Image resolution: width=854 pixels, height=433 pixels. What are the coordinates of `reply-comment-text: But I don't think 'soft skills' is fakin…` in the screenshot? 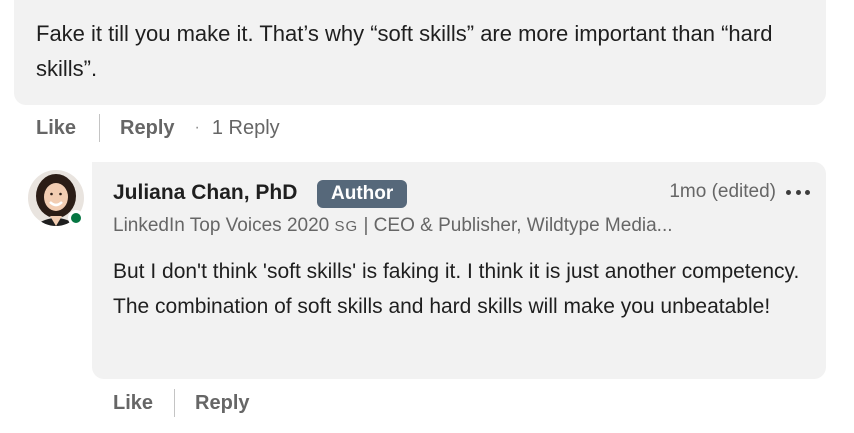 It's located at (456, 289).